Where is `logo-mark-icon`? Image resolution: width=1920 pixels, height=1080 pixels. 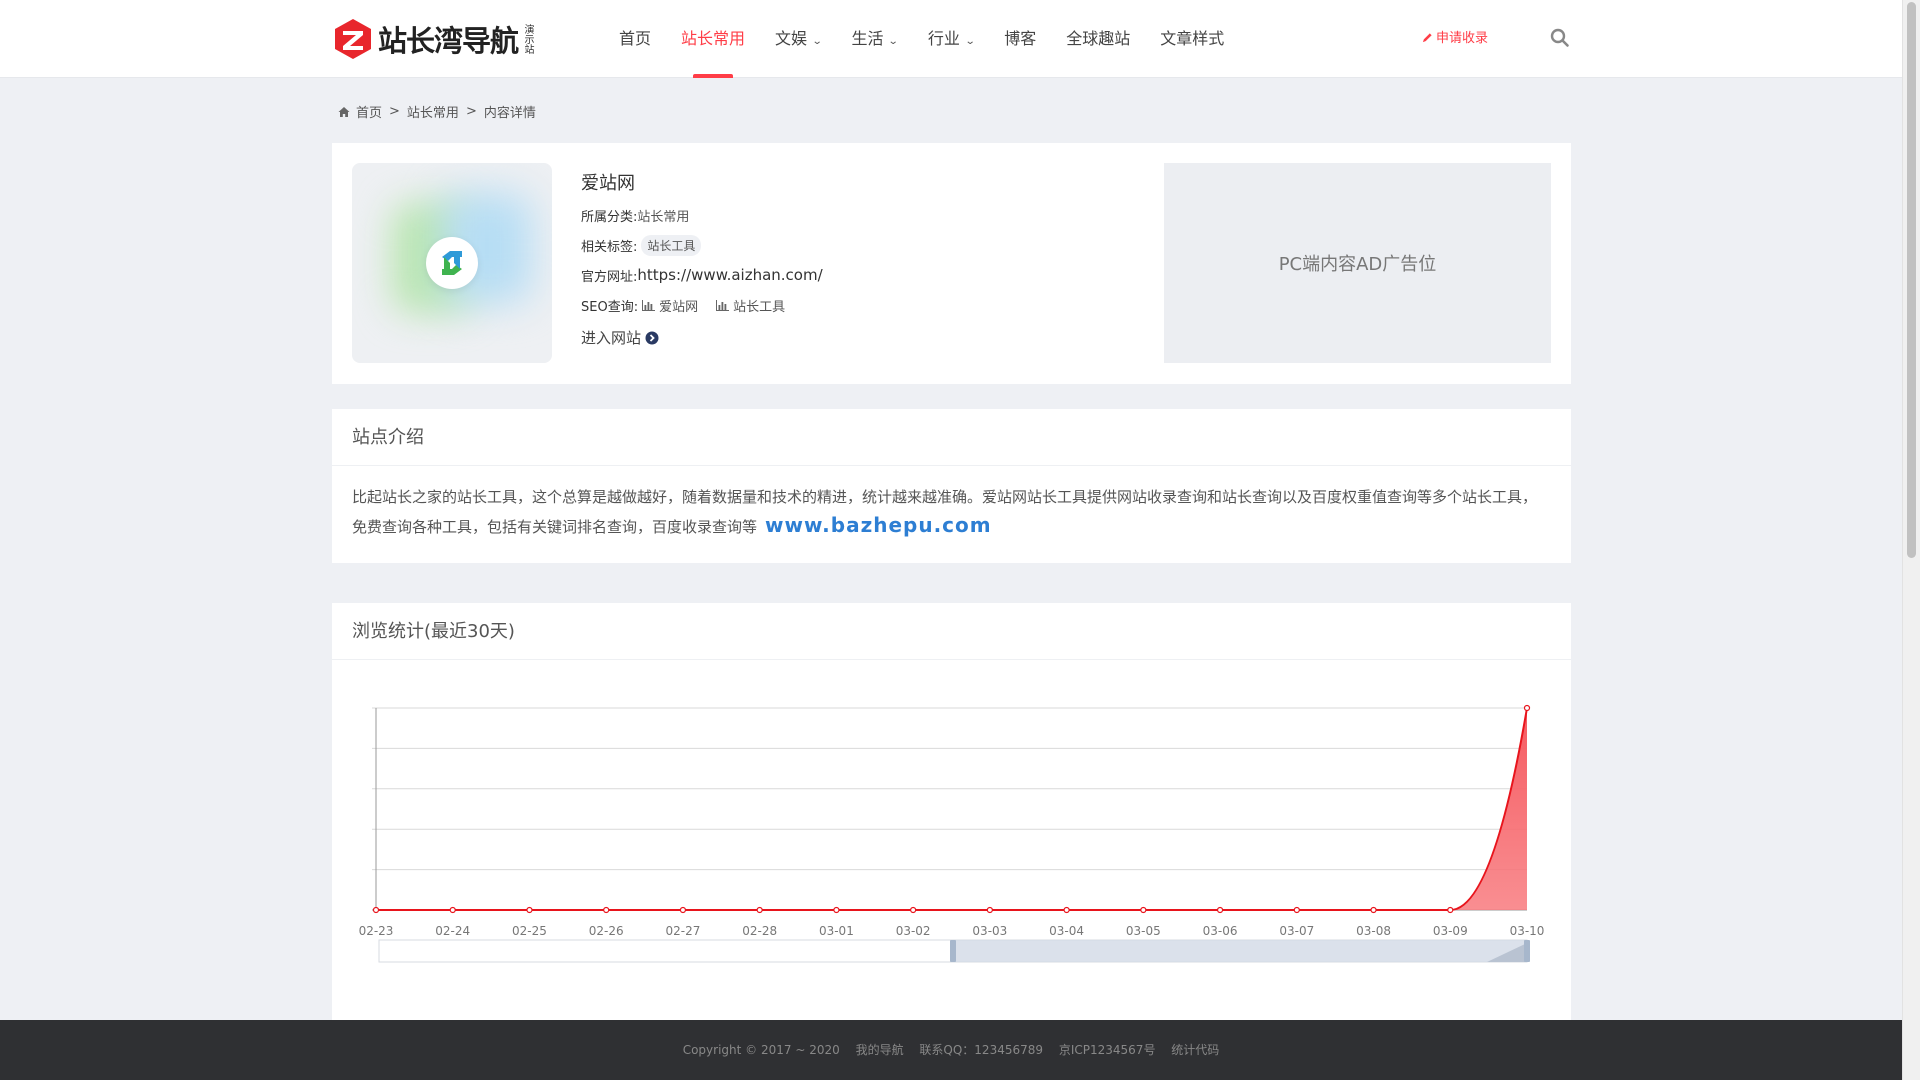
logo-mark-icon is located at coordinates (353, 39).